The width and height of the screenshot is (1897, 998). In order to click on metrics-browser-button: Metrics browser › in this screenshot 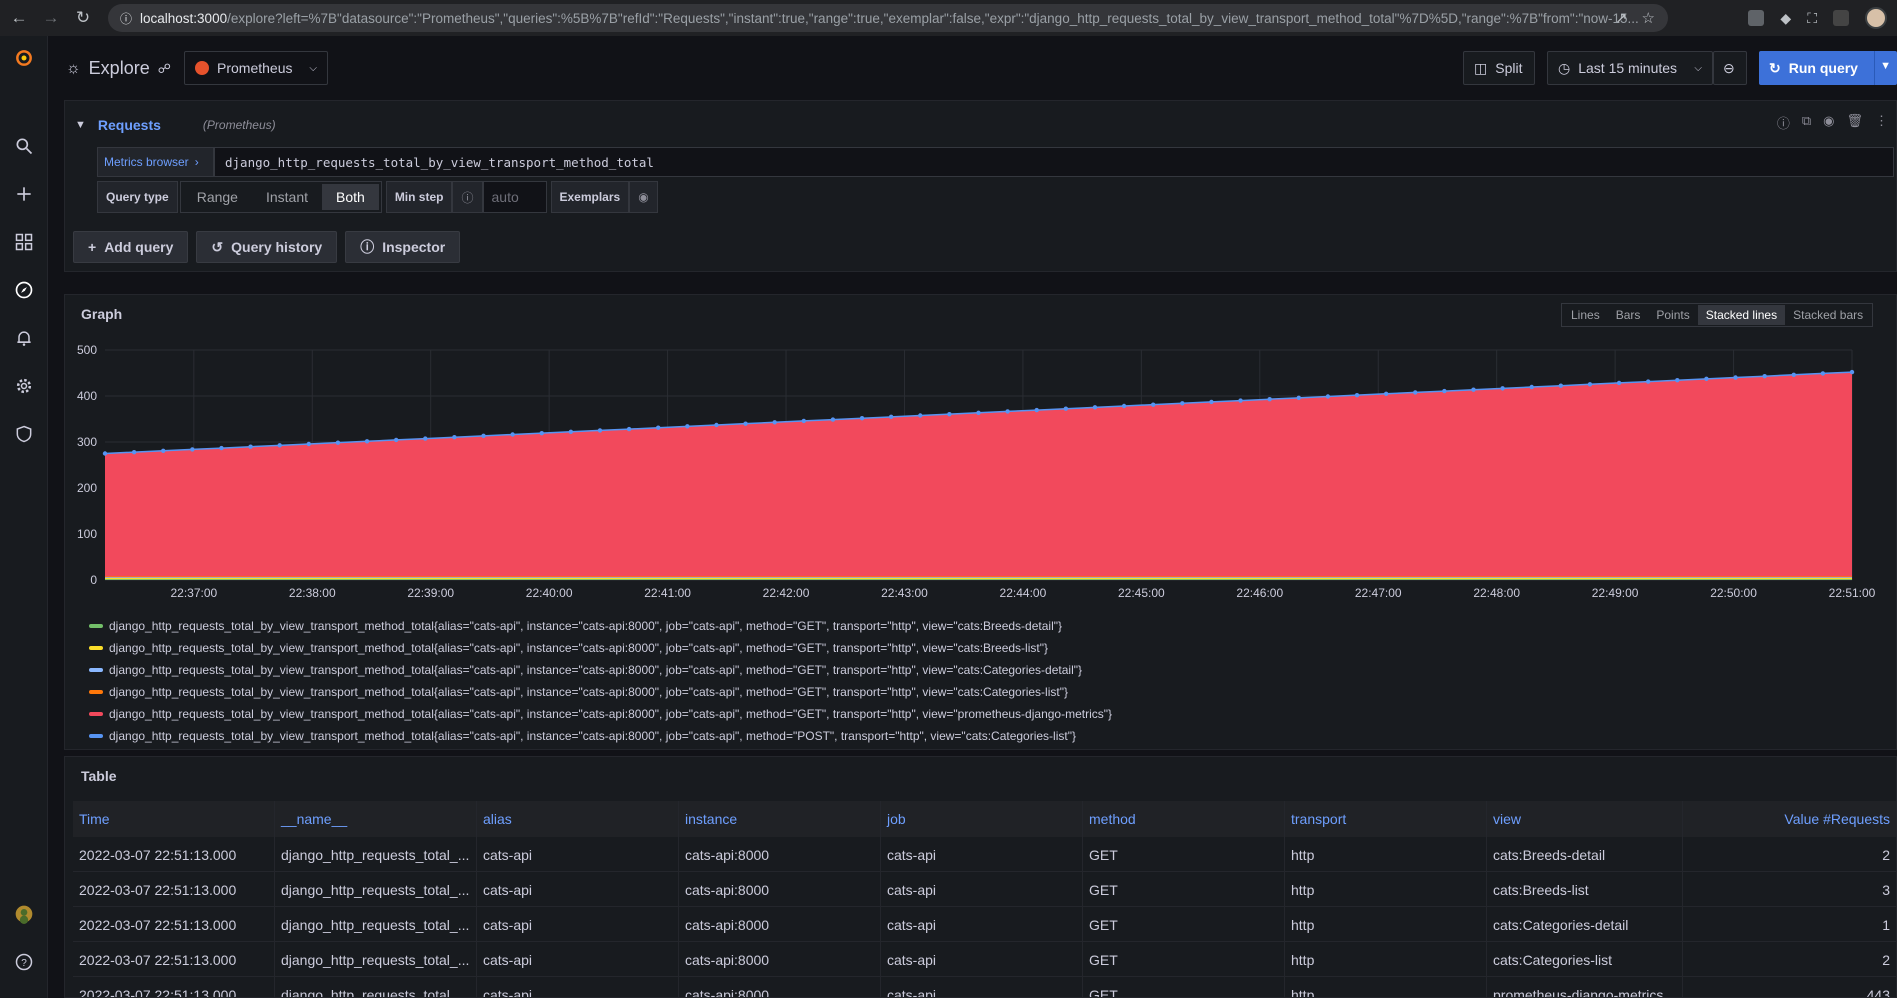, I will do `click(155, 162)`.